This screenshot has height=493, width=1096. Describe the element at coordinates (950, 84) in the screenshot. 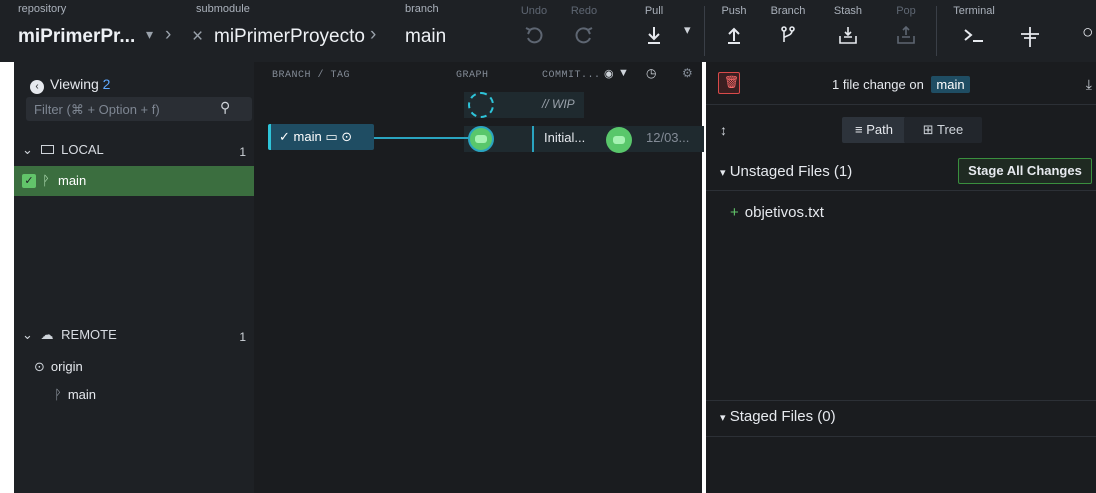

I see `branch-tag: main` at that location.